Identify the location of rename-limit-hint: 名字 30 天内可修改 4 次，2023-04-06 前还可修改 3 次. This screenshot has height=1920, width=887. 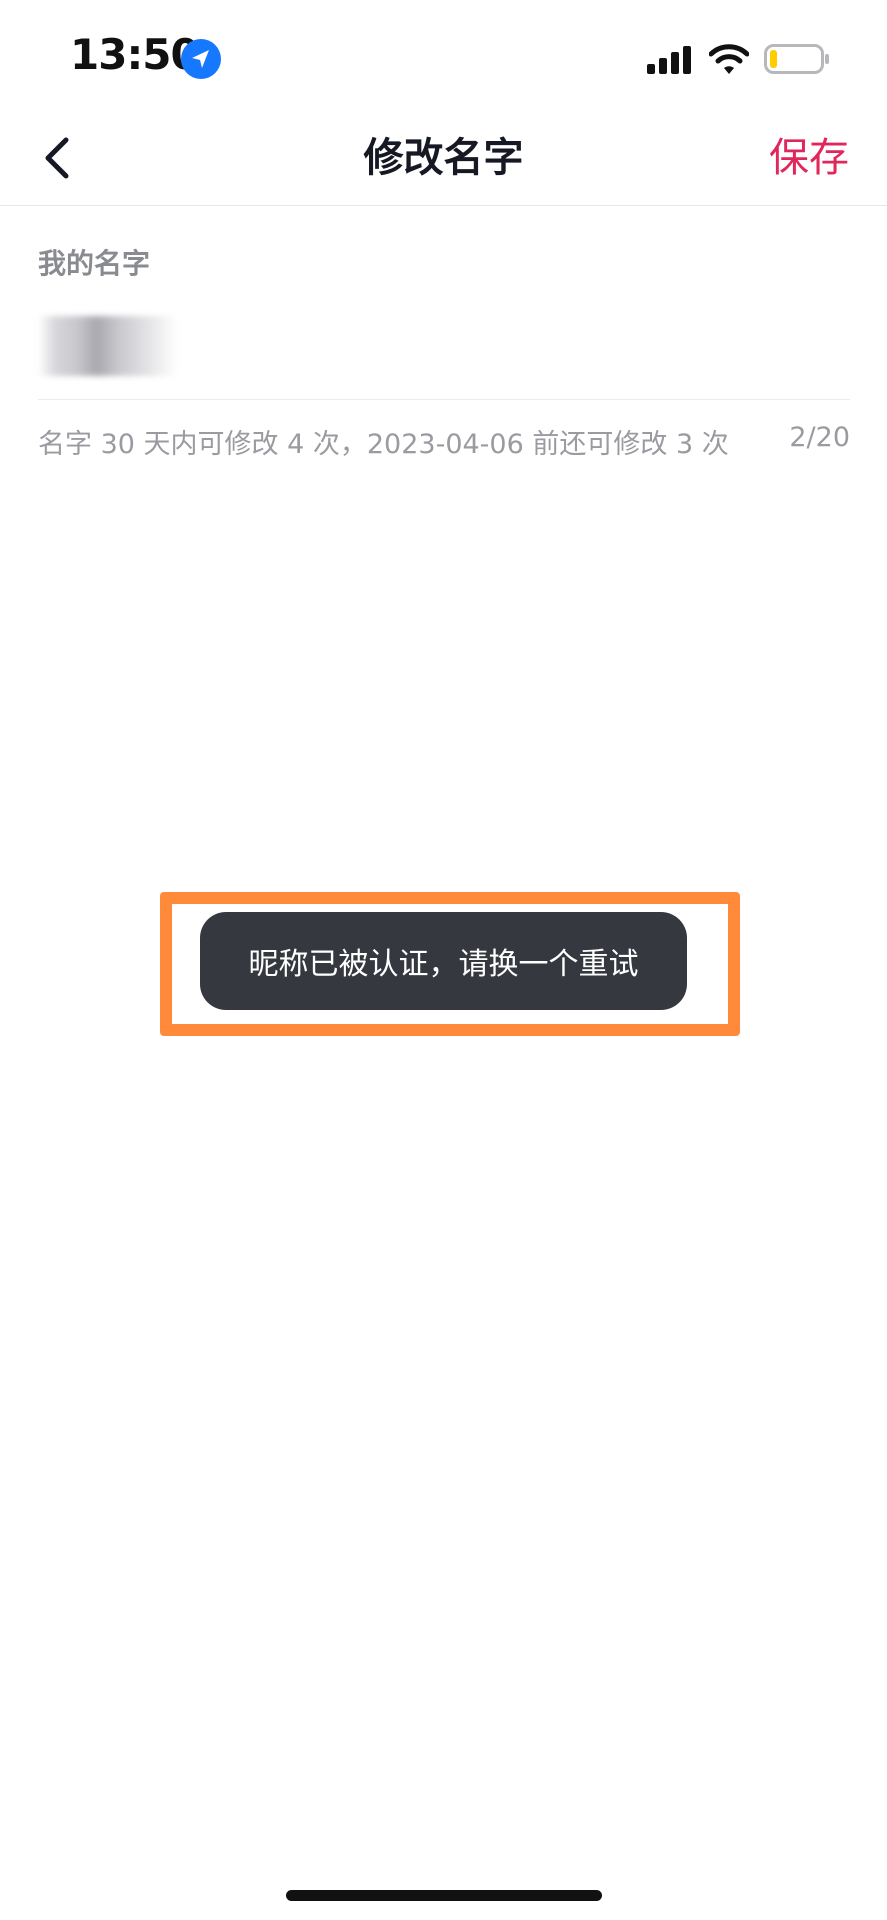
(383, 444).